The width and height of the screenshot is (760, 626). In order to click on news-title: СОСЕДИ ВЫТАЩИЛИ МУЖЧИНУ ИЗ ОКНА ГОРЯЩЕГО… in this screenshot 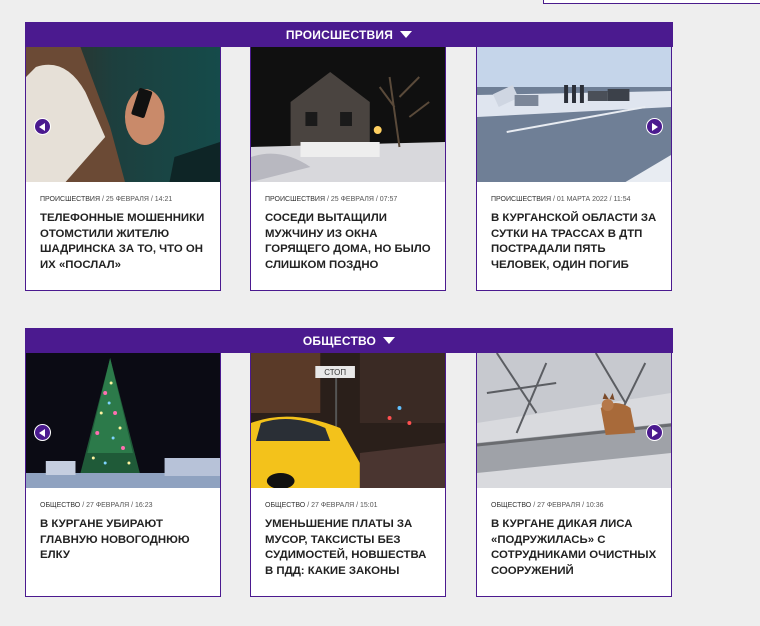, I will do `click(349, 242)`.